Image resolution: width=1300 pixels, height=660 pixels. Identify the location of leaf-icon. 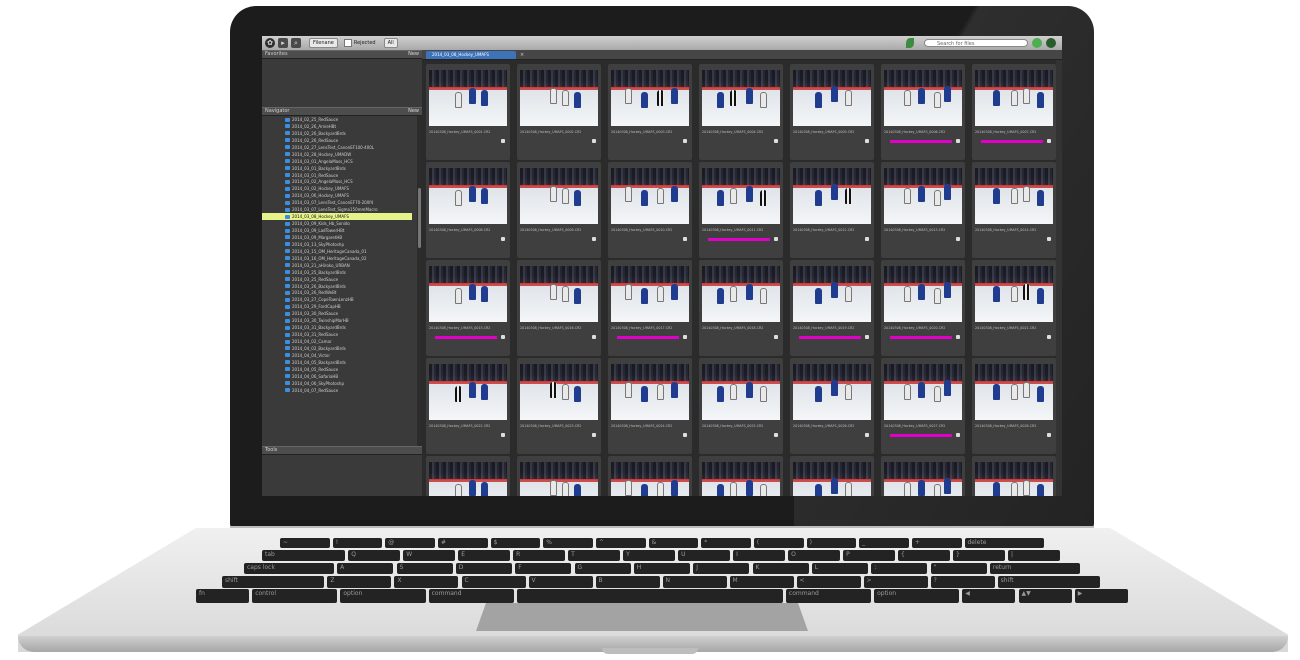
(910, 43).